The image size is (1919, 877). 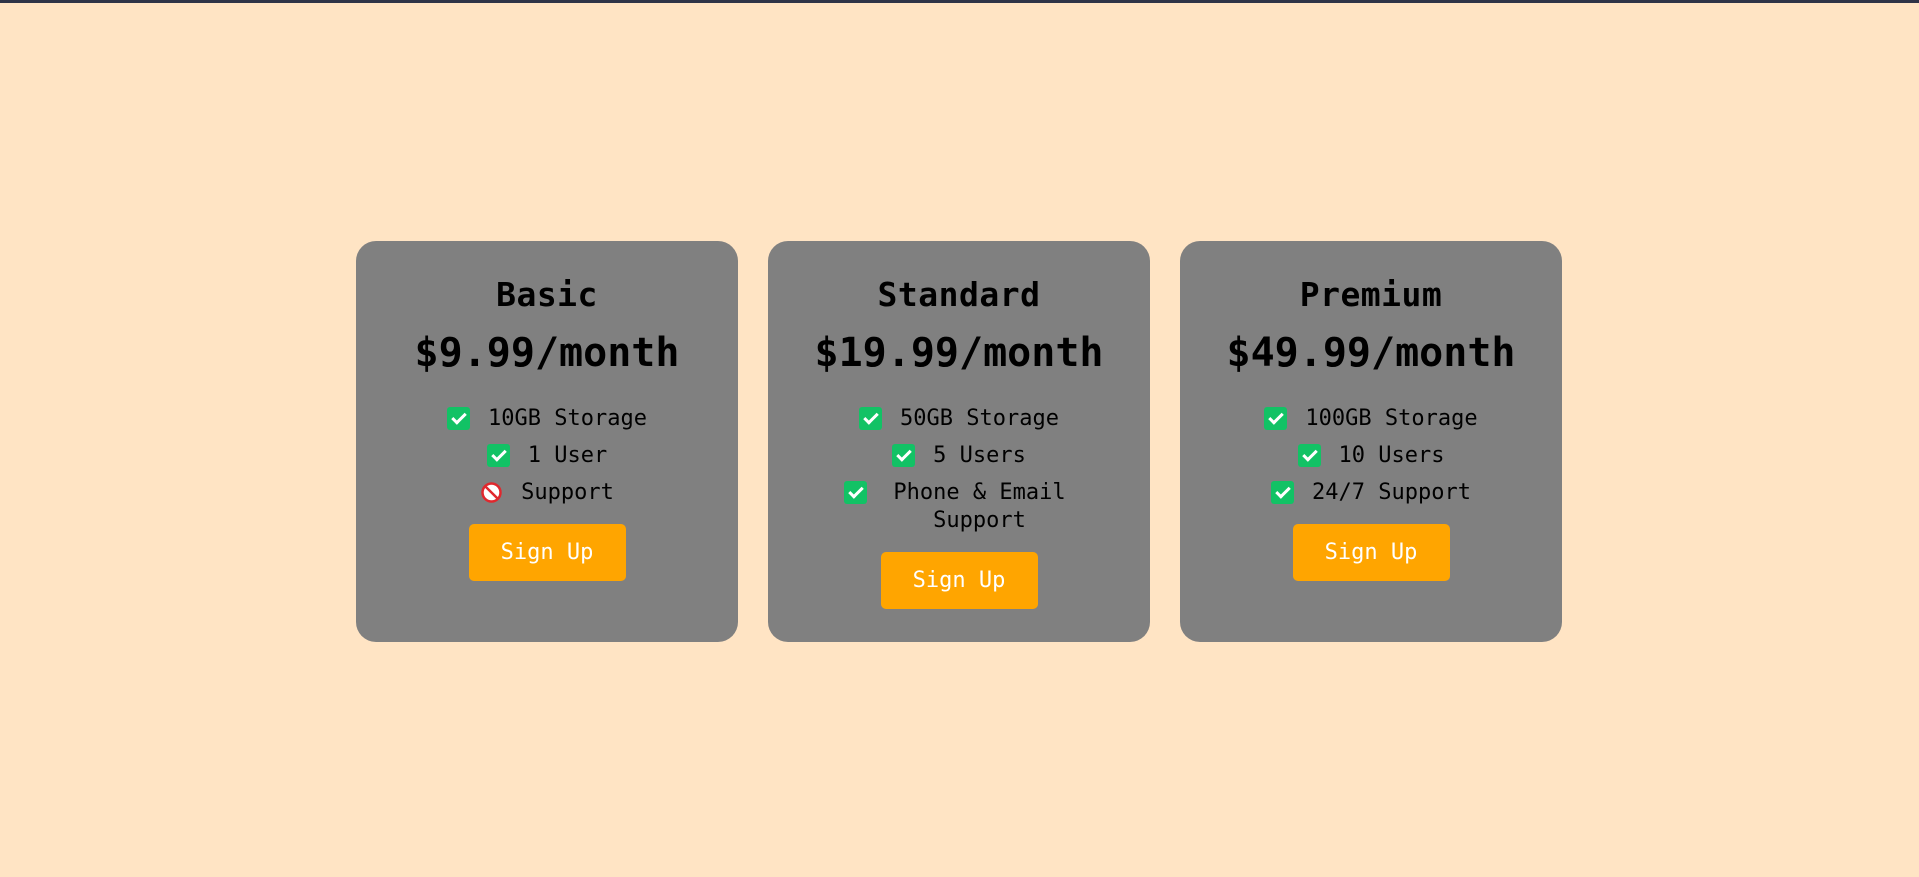 I want to click on feature-item: 5 Users, so click(x=959, y=456).